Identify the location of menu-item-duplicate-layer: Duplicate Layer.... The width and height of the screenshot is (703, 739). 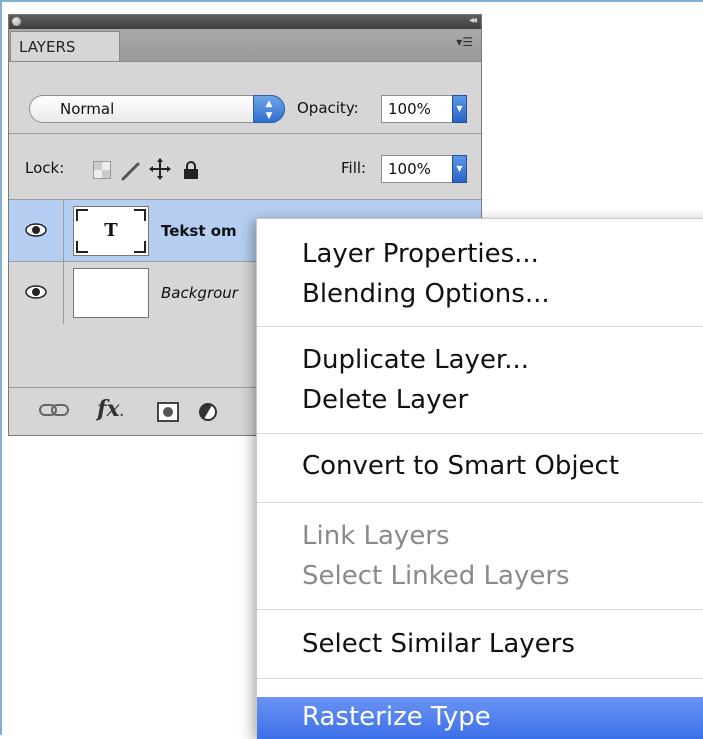
(415, 360).